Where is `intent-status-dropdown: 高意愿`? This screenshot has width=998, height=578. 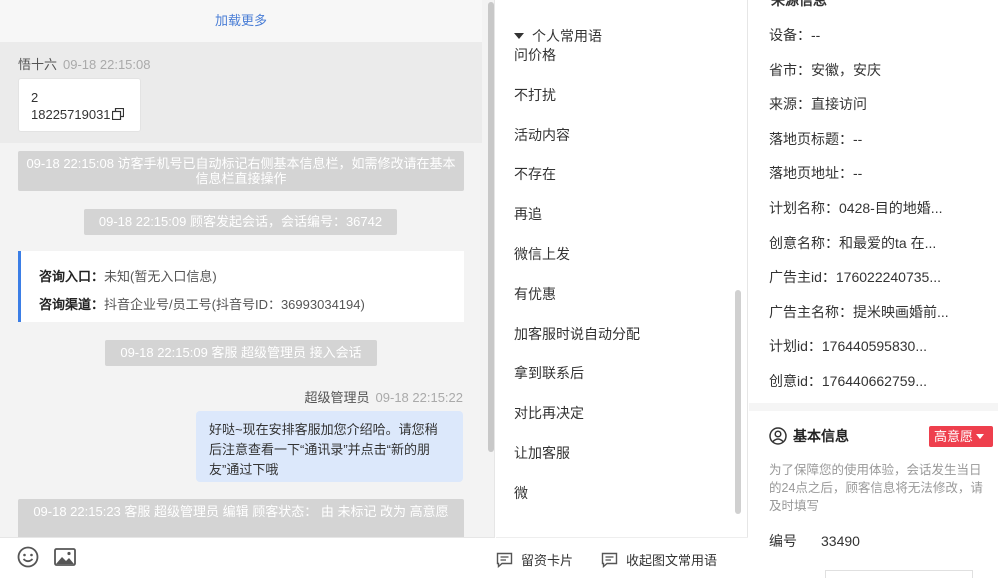 intent-status-dropdown: 高意愿 is located at coordinates (961, 436).